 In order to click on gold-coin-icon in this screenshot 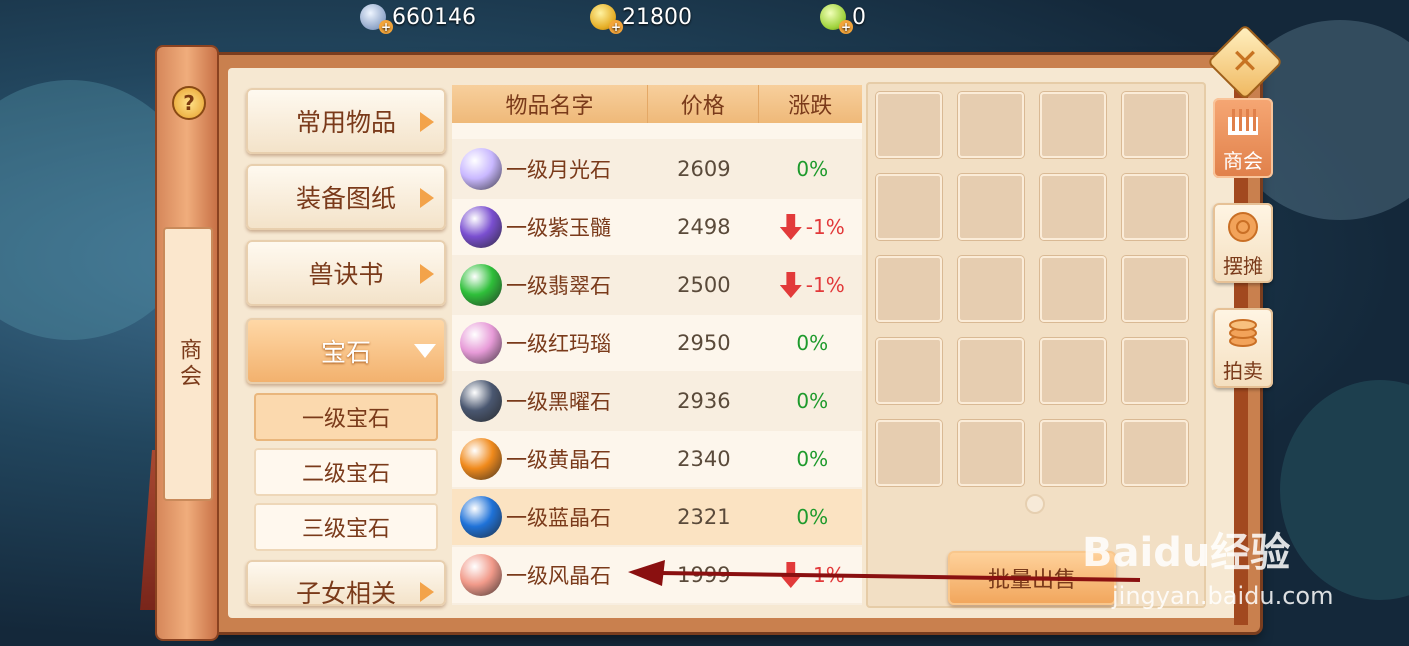, I will do `click(606, 19)`.